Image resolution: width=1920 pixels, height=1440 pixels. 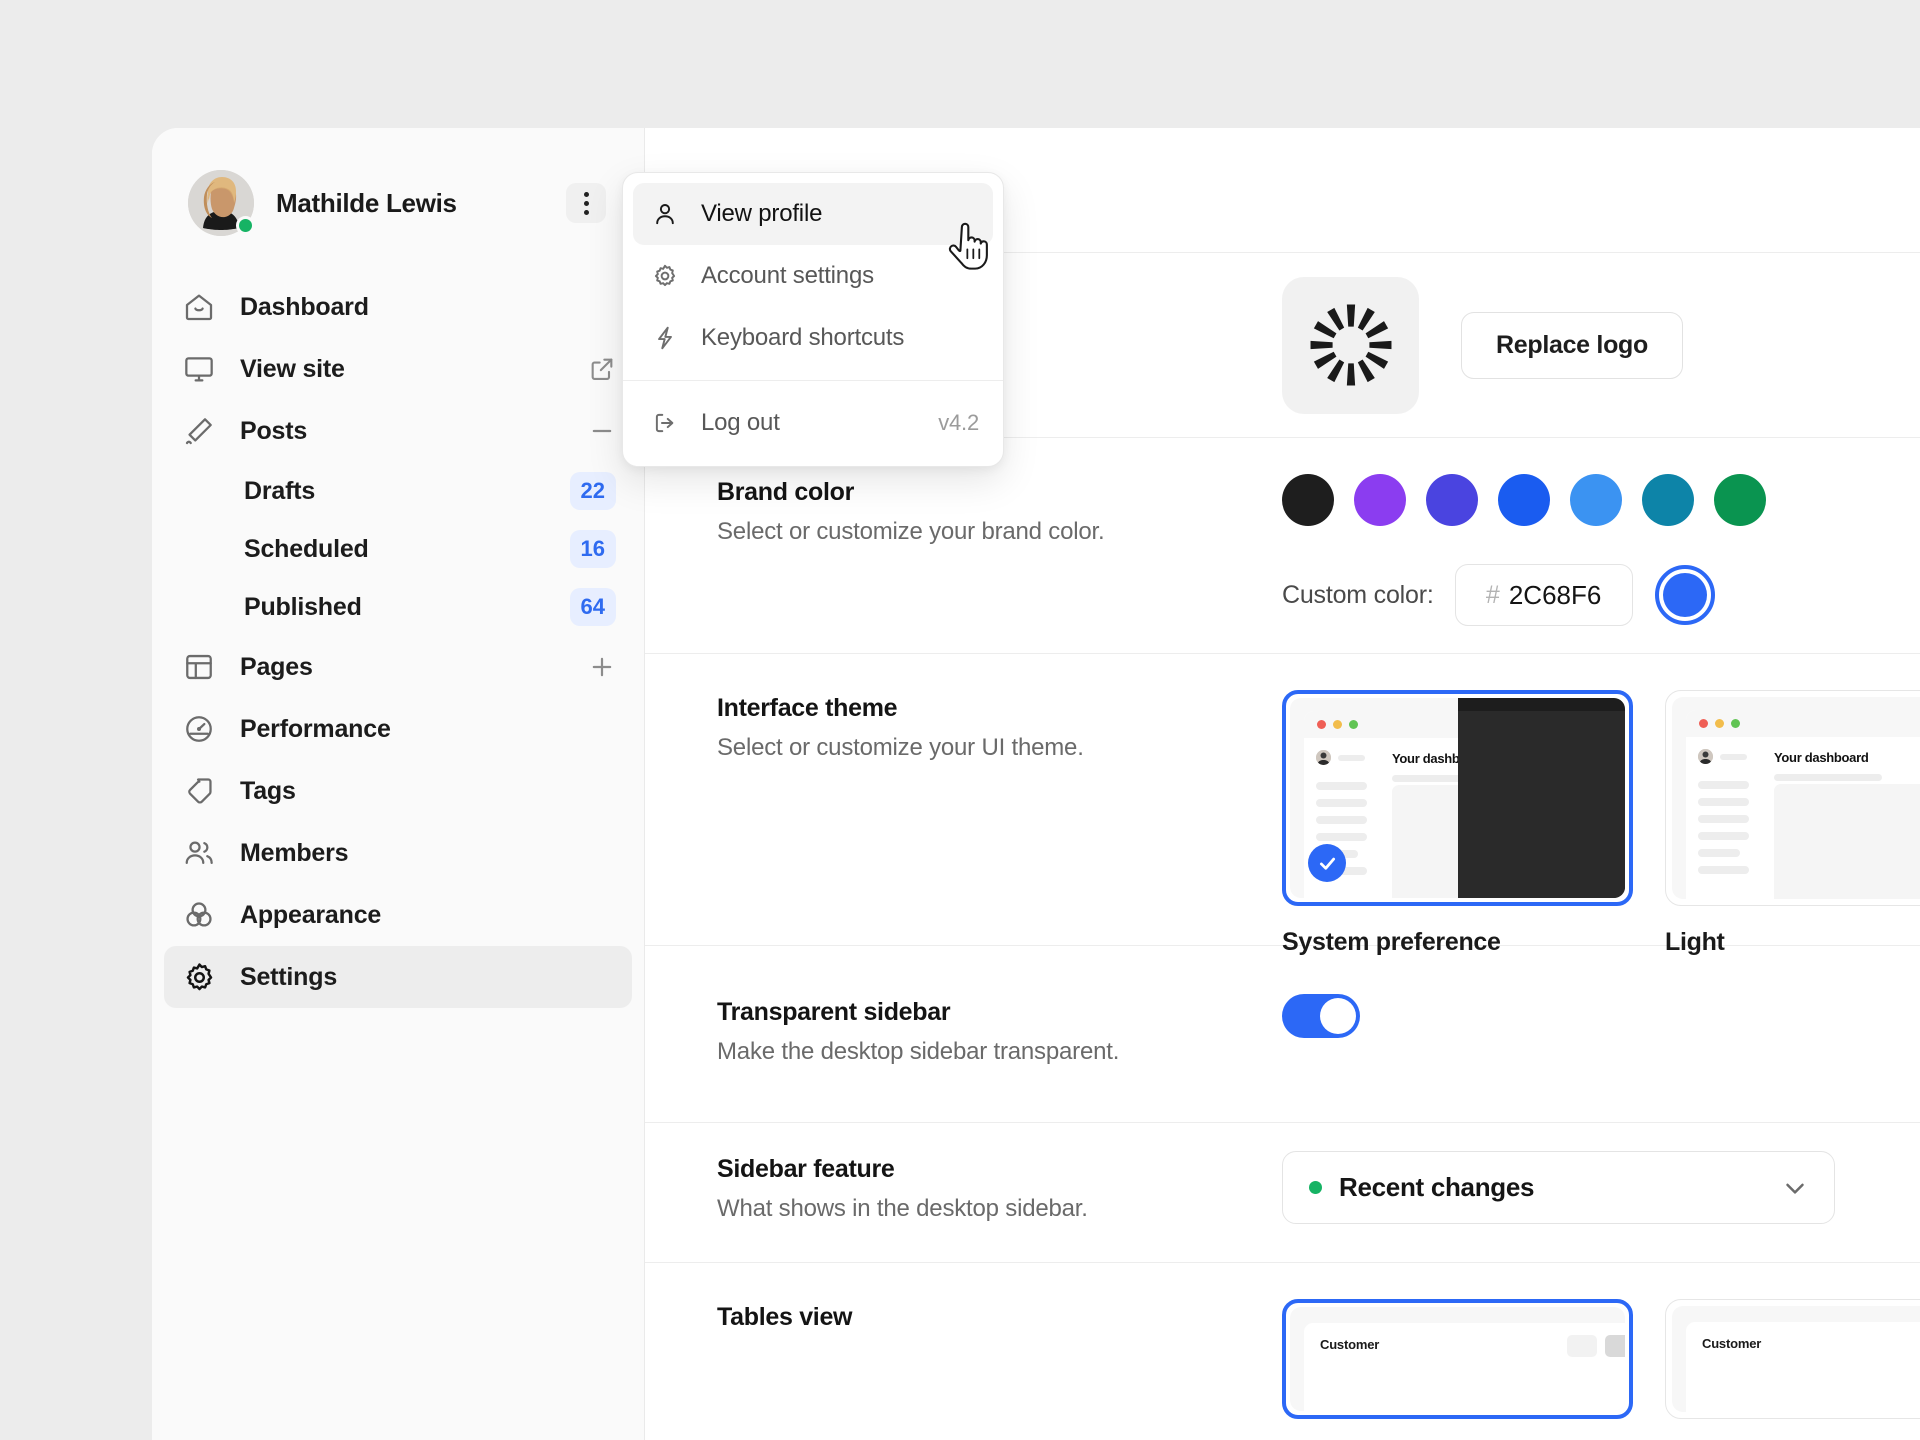 What do you see at coordinates (813, 423) in the screenshot?
I see `menu-item-log-out: Log out v4.2` at bounding box center [813, 423].